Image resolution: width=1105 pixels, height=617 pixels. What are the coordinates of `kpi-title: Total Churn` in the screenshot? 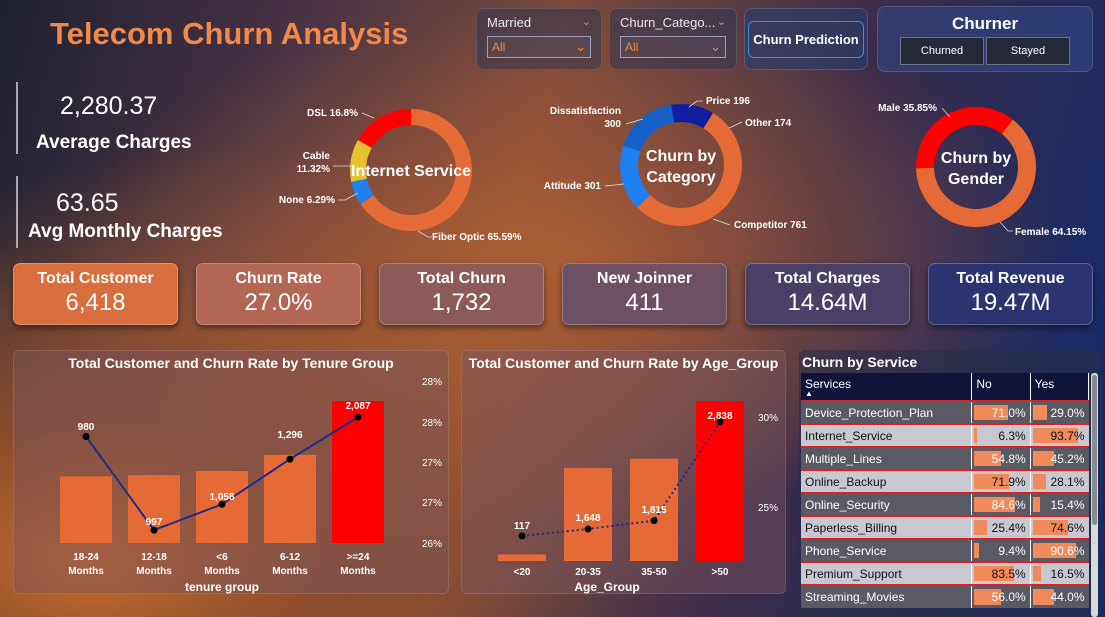 It's located at (461, 278).